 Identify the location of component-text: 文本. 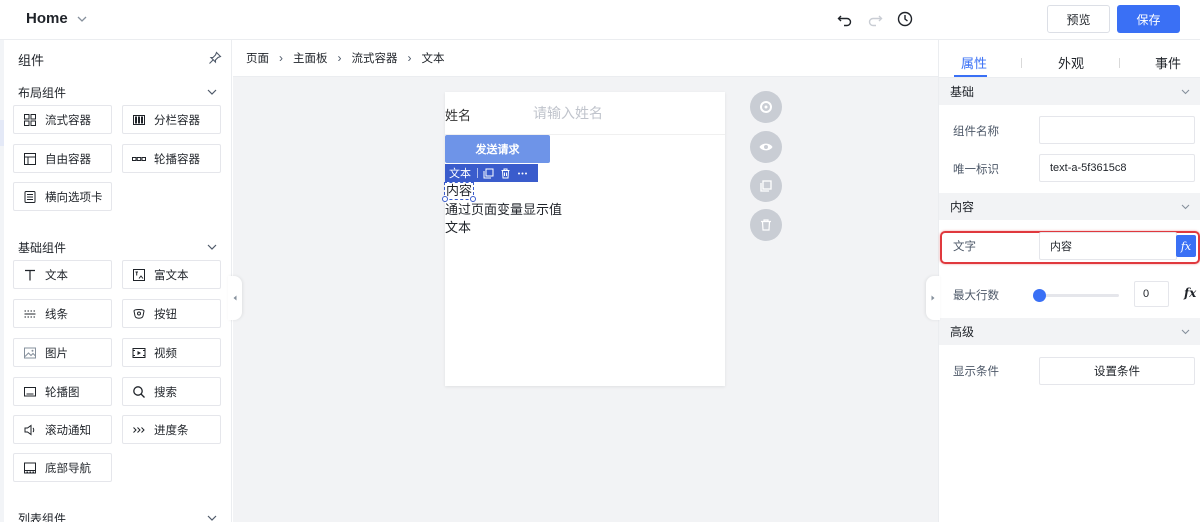
(62, 274).